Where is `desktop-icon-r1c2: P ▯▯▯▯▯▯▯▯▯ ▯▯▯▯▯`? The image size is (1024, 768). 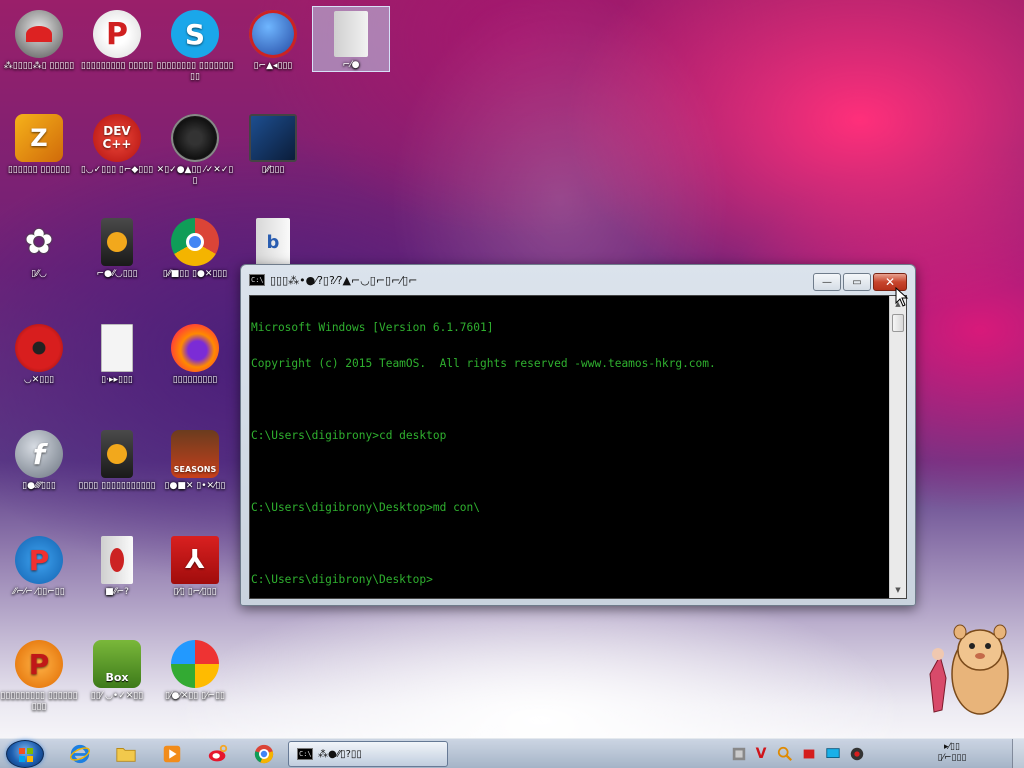
desktop-icon-r1c2: P ▯▯▯▯▯▯▯▯▯ ▯▯▯▯▯ is located at coordinates (117, 39).